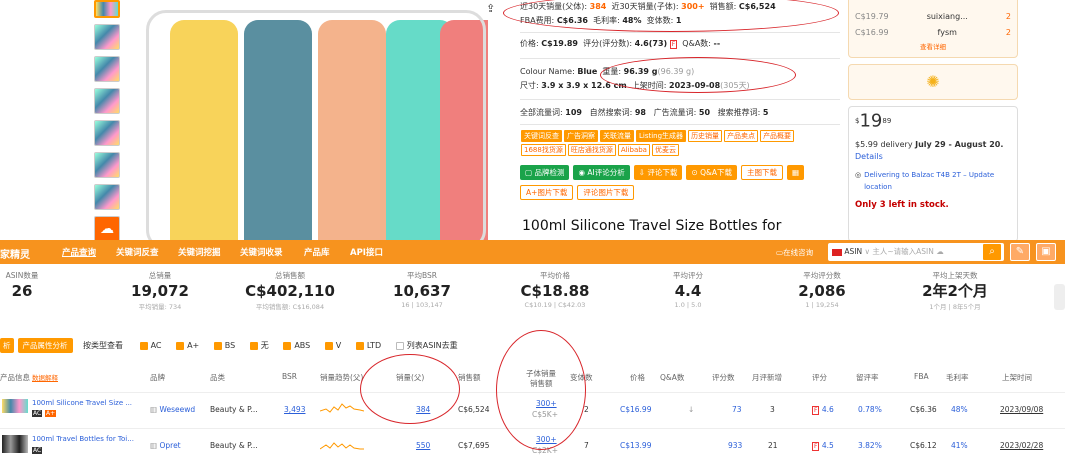  I want to click on online-consult-link: ▭在线咨询, so click(794, 252).